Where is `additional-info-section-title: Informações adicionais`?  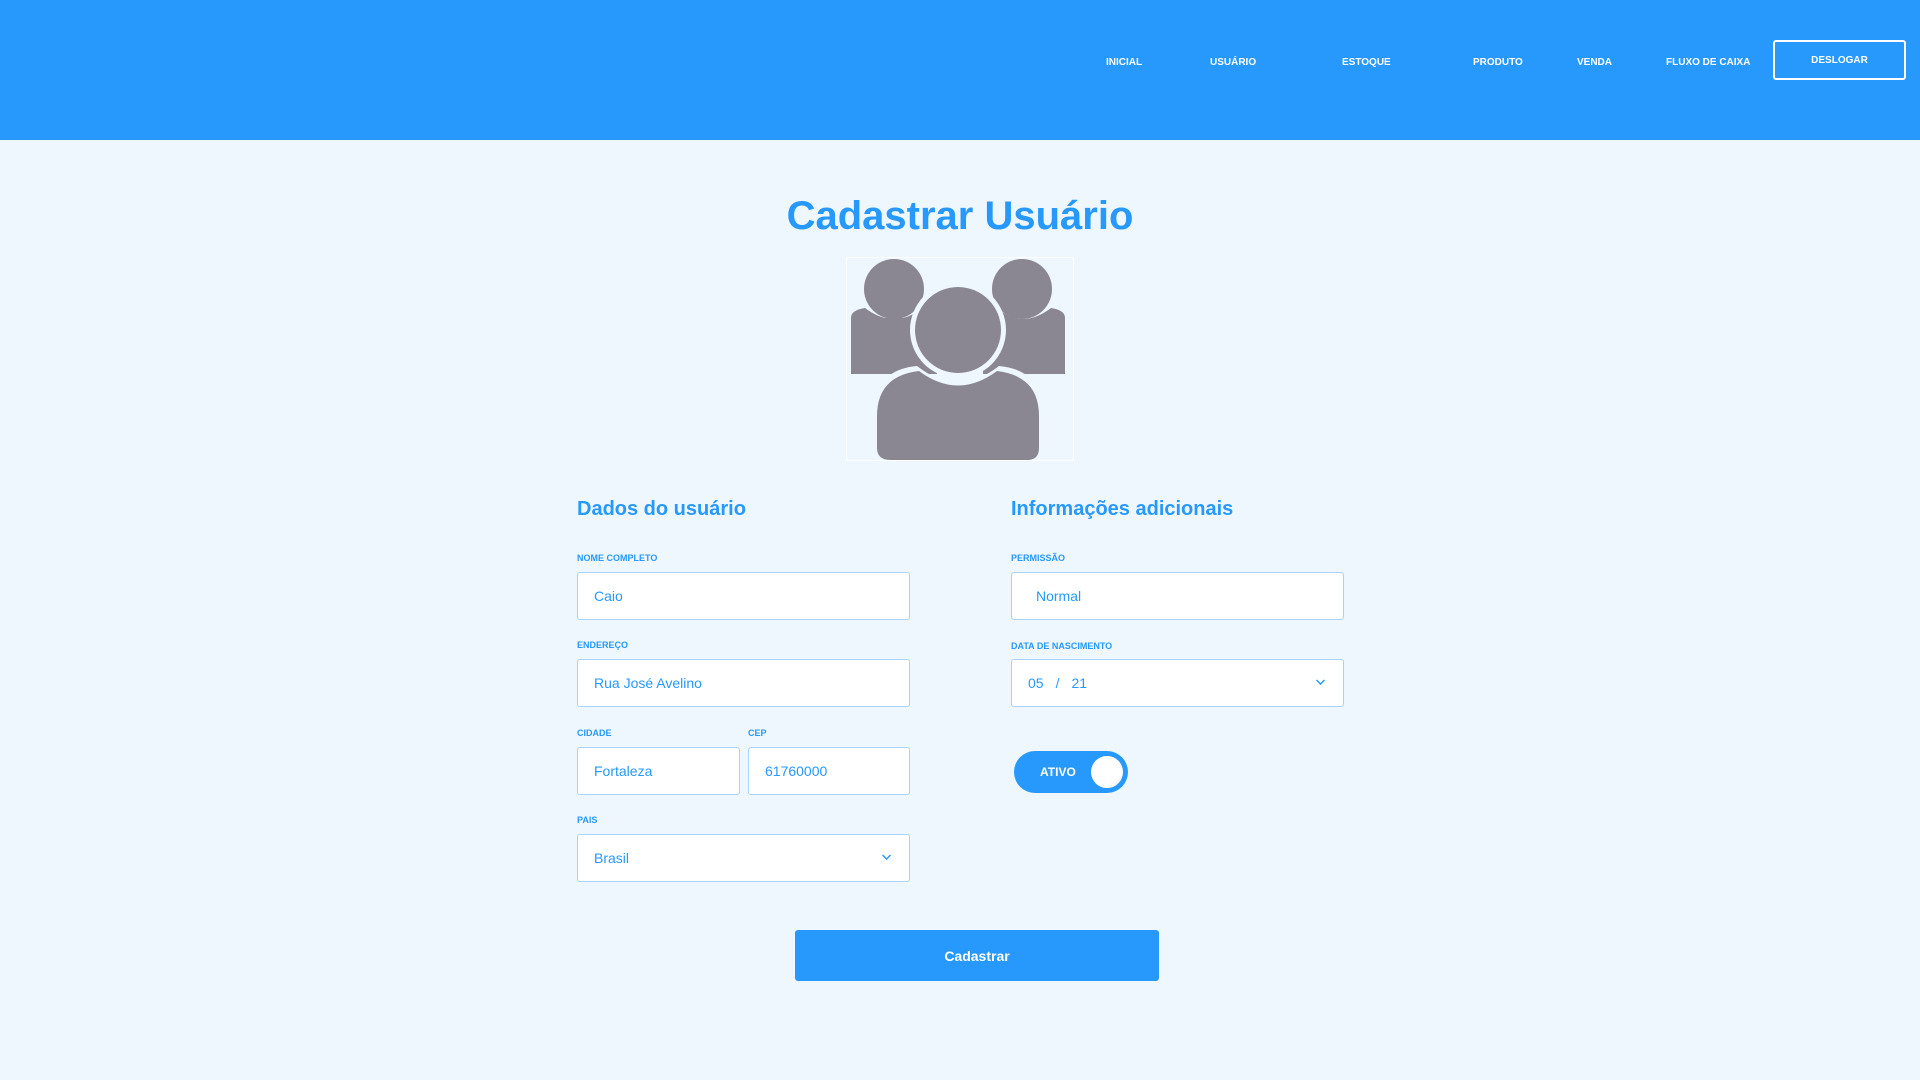
additional-info-section-title: Informações adicionais is located at coordinates (1122, 509).